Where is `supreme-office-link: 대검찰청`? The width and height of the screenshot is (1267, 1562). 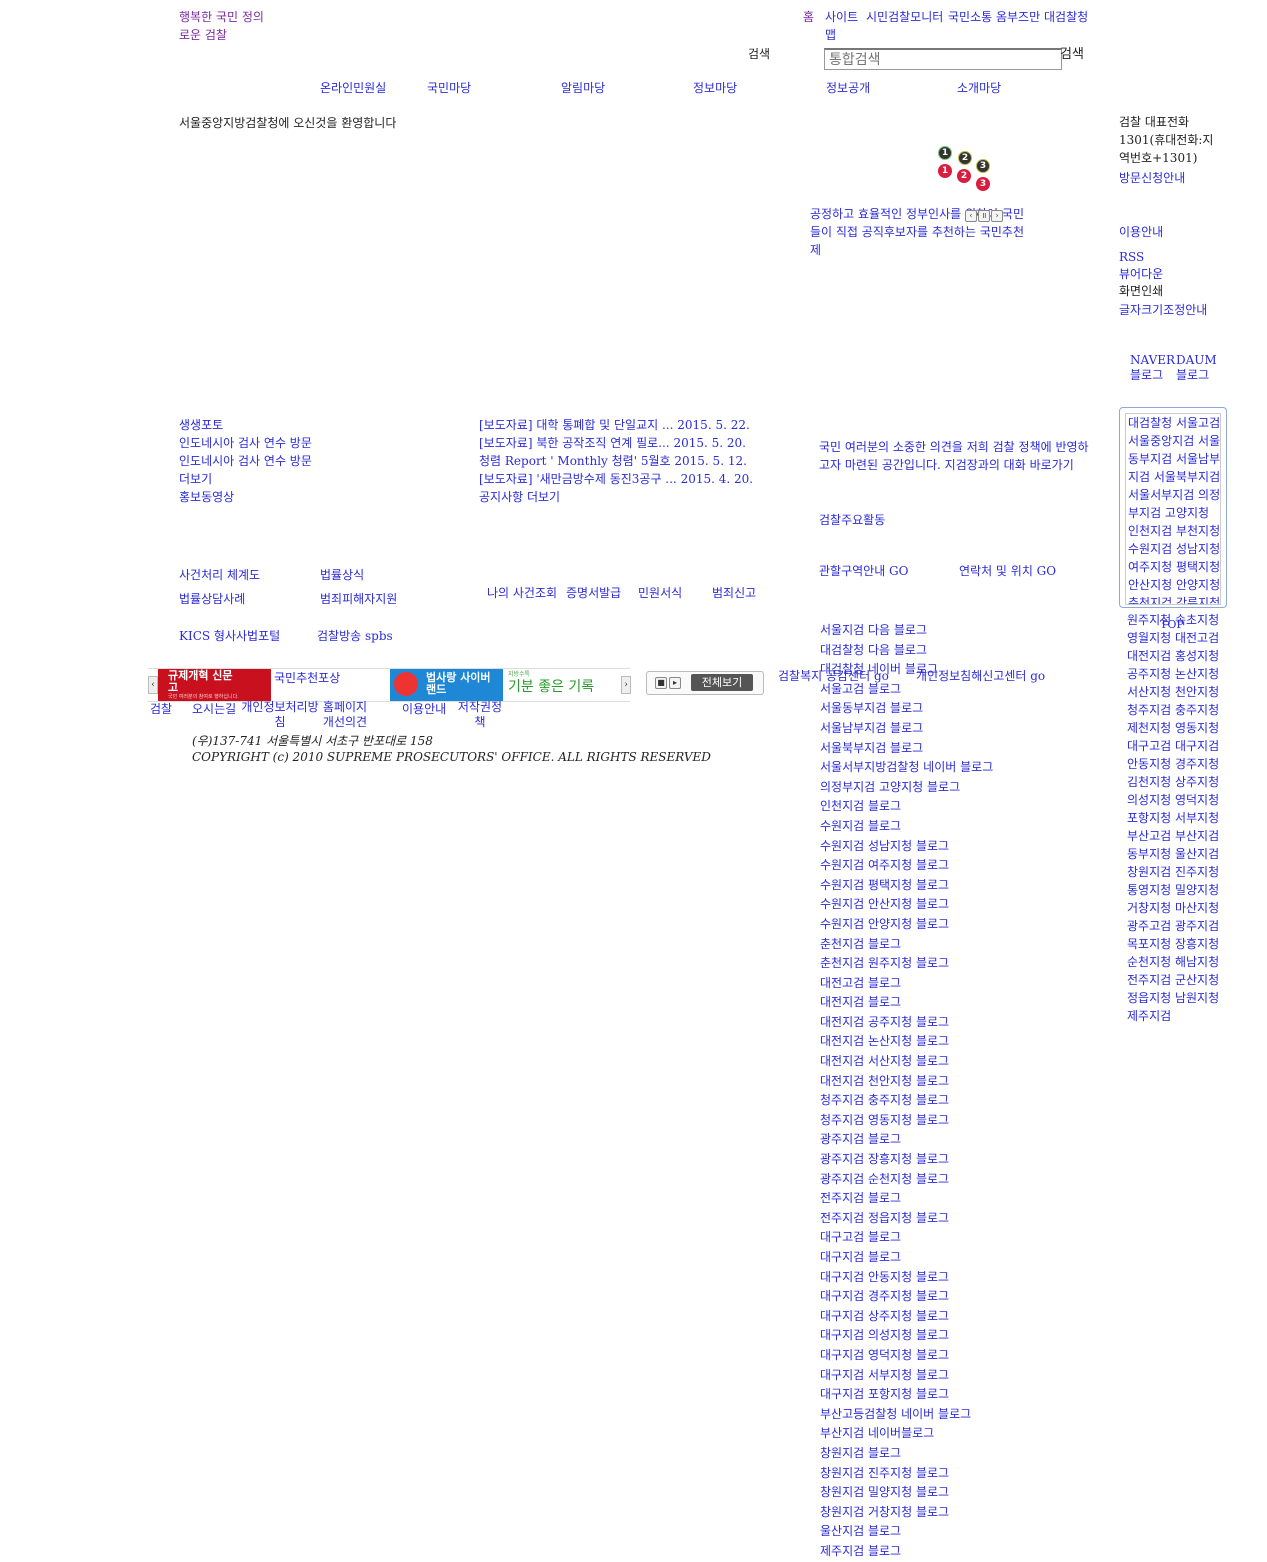
supreme-office-link: 대검찰청 is located at coordinates (1066, 17).